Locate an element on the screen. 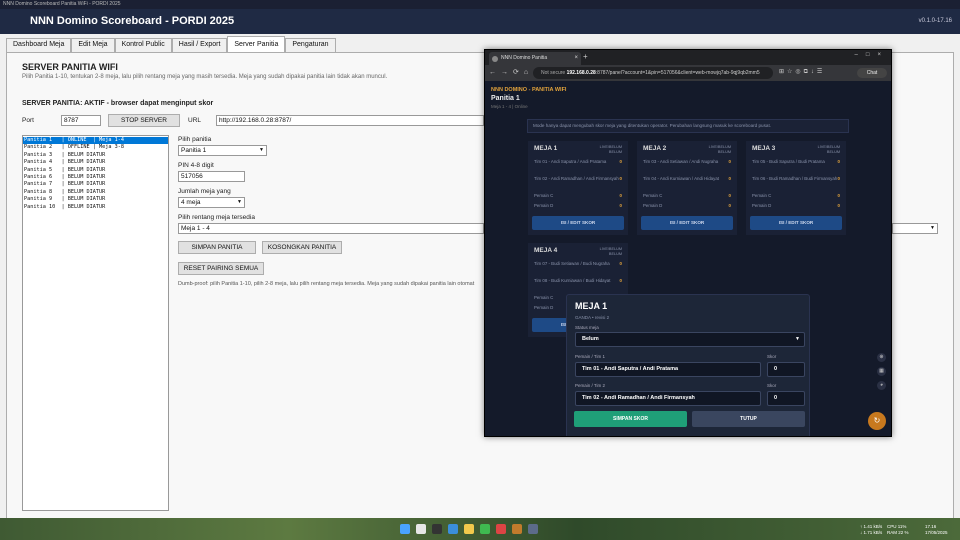  network-speed: ↑ 1.41 kB/s ↓ 1.71 kB/s is located at coordinates (871, 529).